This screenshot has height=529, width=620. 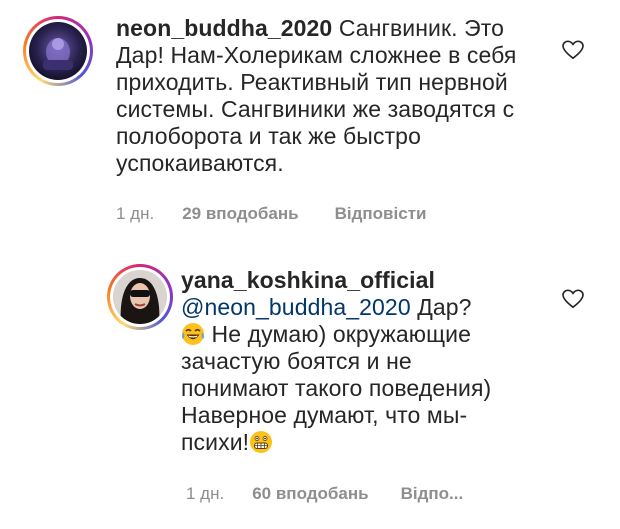 I want to click on comment-meta: 1 дн. 29 вподобань Відповісти, so click(x=271, y=214).